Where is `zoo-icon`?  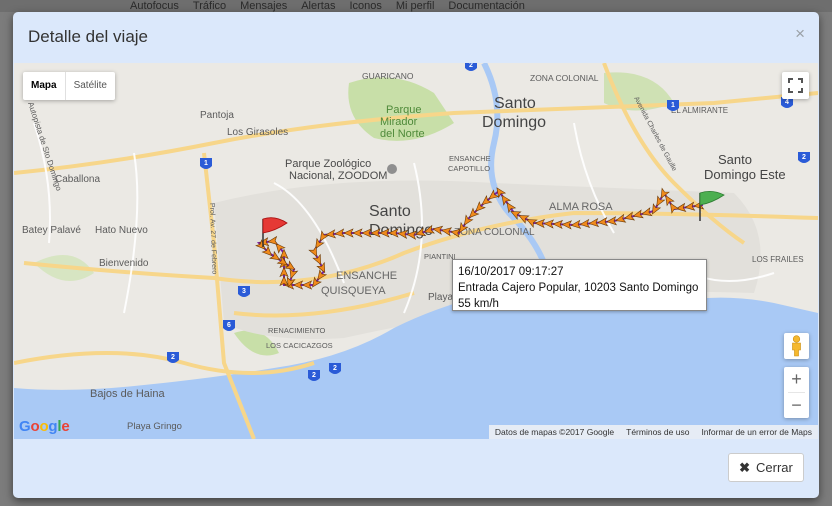 zoo-icon is located at coordinates (392, 169).